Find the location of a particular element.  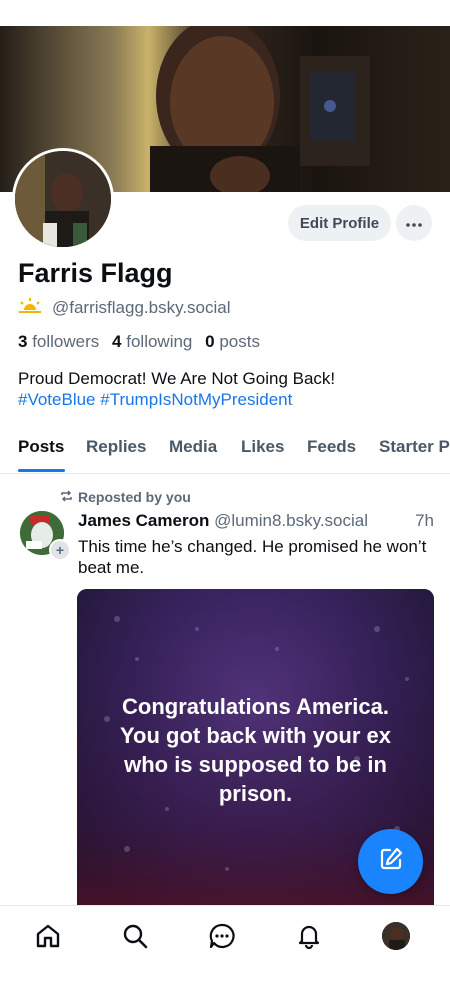

ellipsis-icon is located at coordinates (414, 223).